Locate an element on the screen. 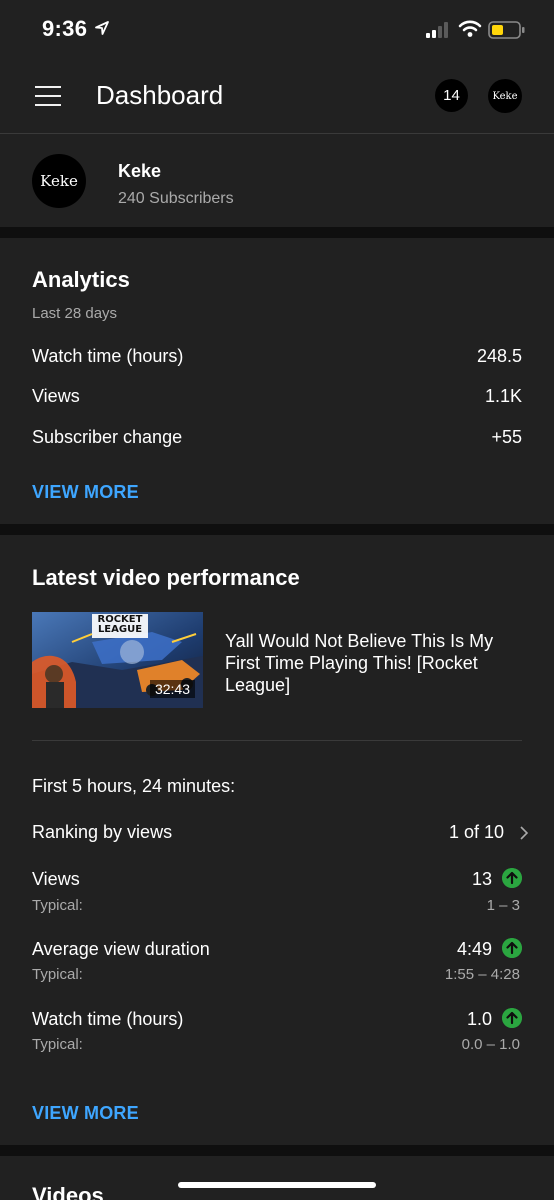 This screenshot has width=554, height=1200. analytics-view-more-button: VIEW MORE is located at coordinates (85, 492).